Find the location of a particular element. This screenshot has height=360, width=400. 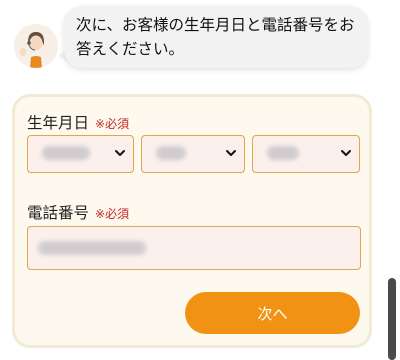

phone-input is located at coordinates (194, 248).